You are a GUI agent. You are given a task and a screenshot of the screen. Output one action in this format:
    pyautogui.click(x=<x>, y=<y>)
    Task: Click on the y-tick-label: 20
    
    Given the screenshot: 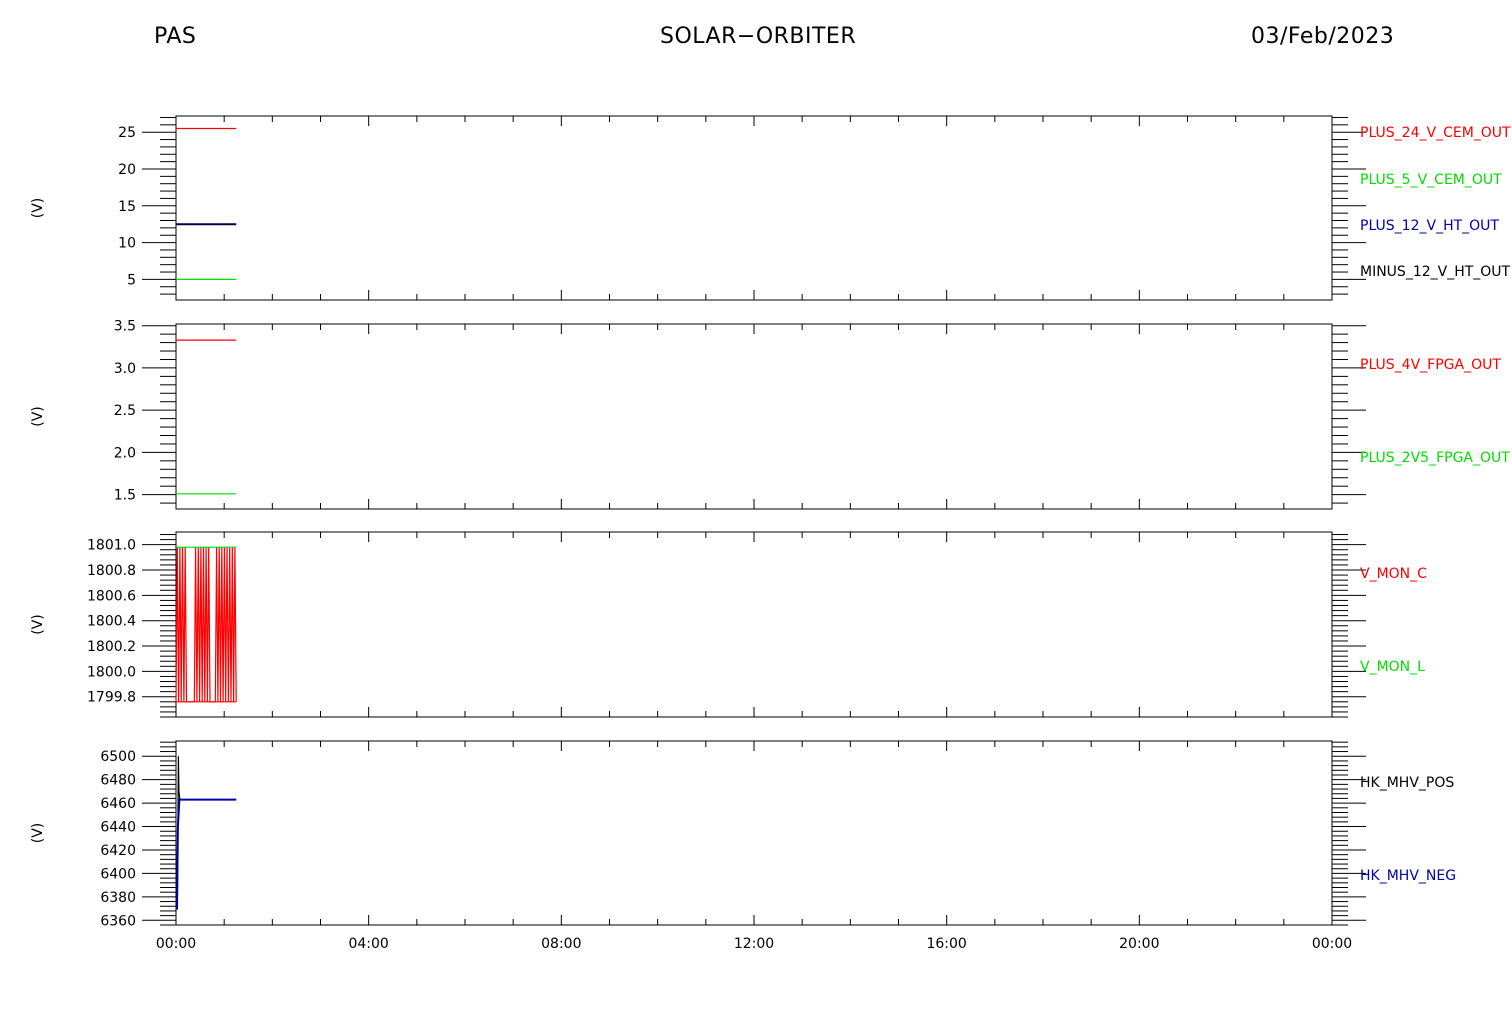 What is the action you would take?
    pyautogui.click(x=127, y=170)
    